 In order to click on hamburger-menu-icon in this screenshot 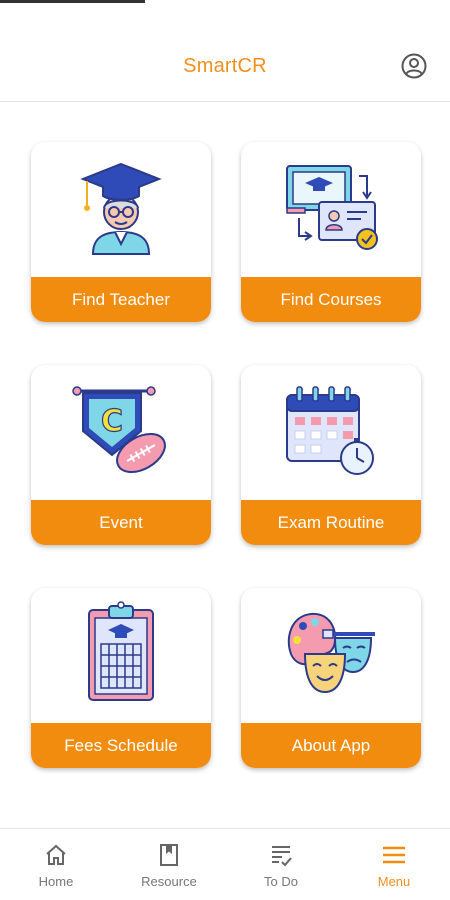, I will do `click(394, 855)`.